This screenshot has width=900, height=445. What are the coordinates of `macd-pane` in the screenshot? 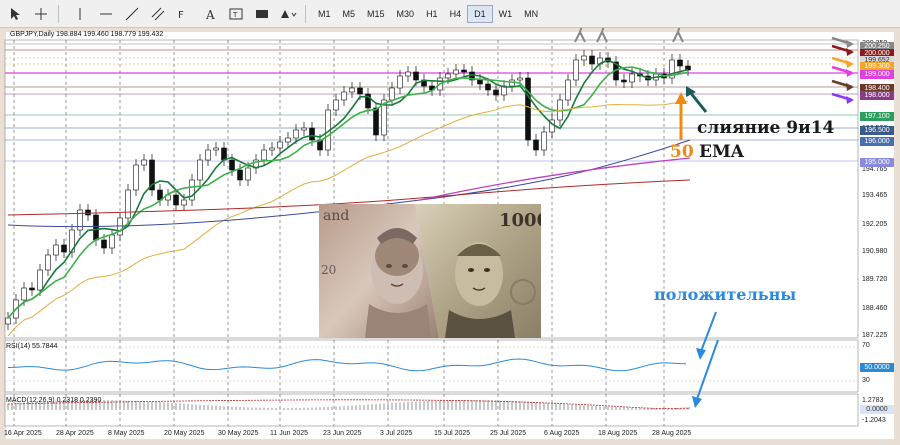 It's located at (431, 410).